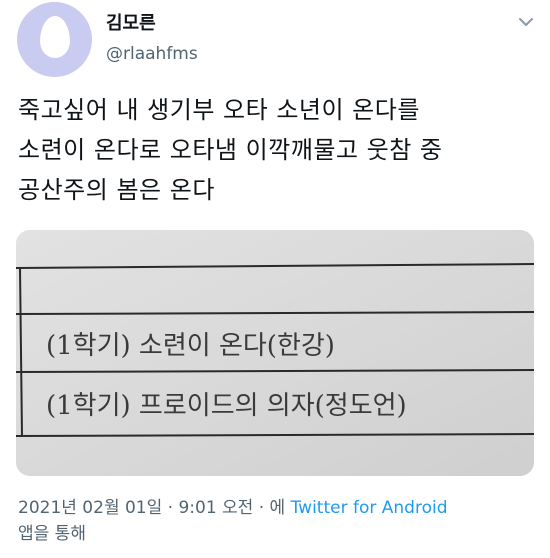 The width and height of the screenshot is (550, 558). What do you see at coordinates (190, 346) in the screenshot?
I see `photo-row-1: (1학기) 소련이 온다(한강)` at bounding box center [190, 346].